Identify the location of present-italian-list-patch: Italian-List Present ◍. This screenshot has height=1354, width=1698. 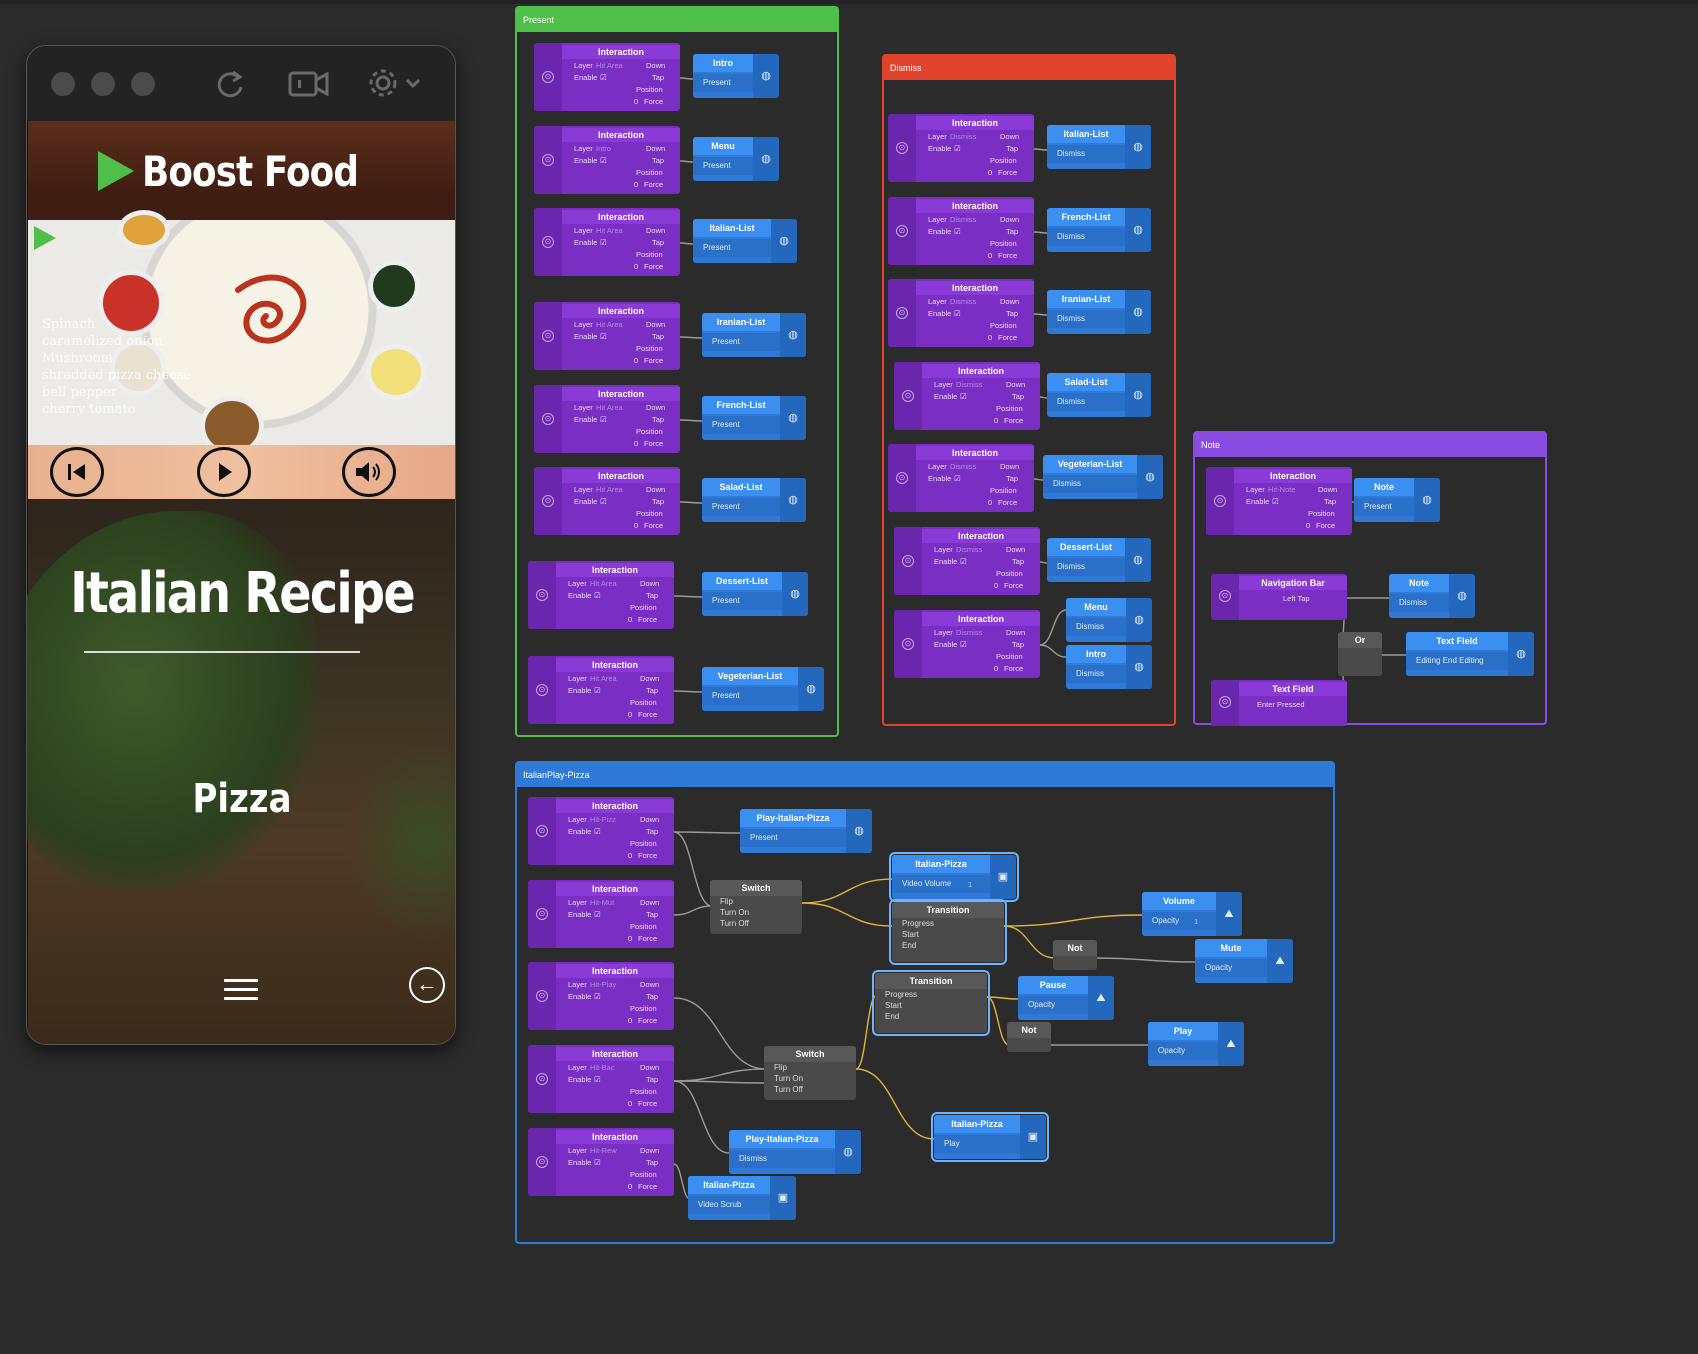
(745, 241).